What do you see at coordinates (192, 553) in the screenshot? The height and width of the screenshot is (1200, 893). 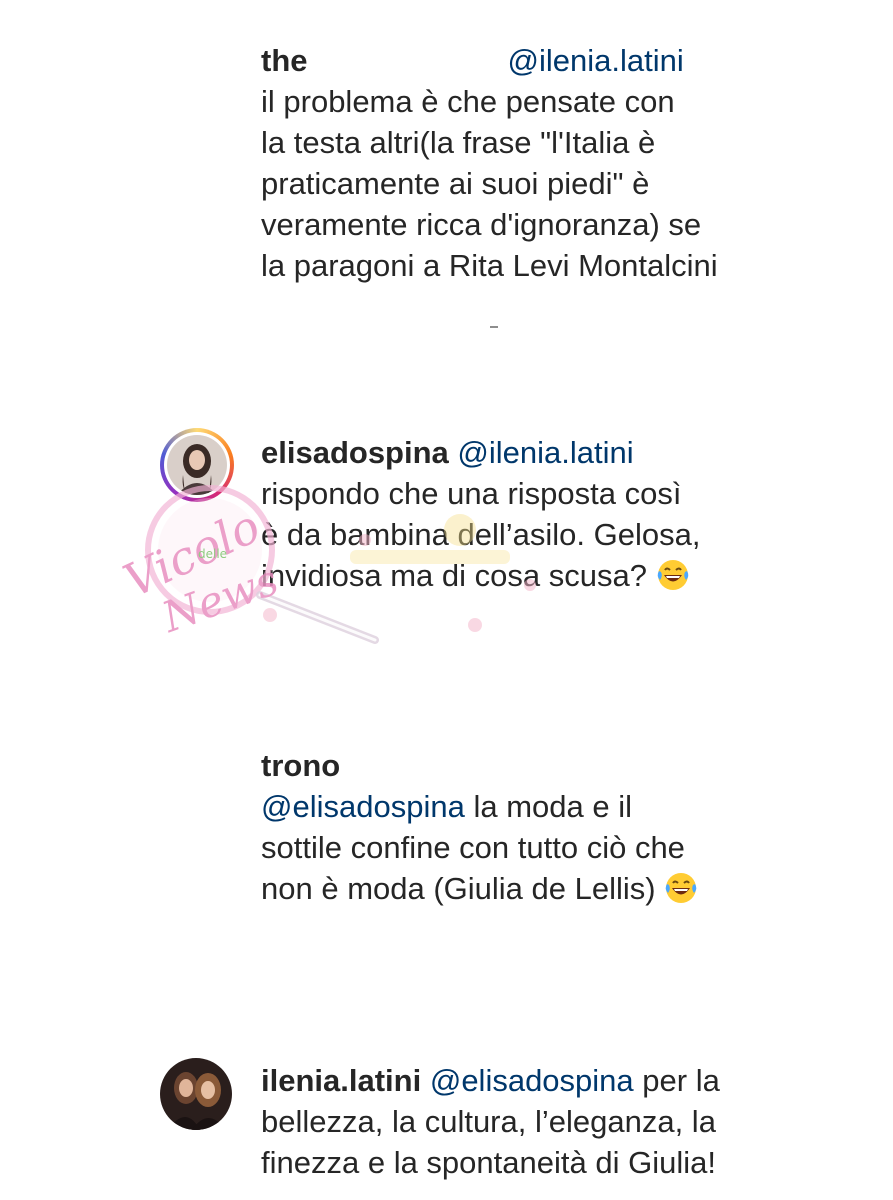 I see `svg-text: Vicolo` at bounding box center [192, 553].